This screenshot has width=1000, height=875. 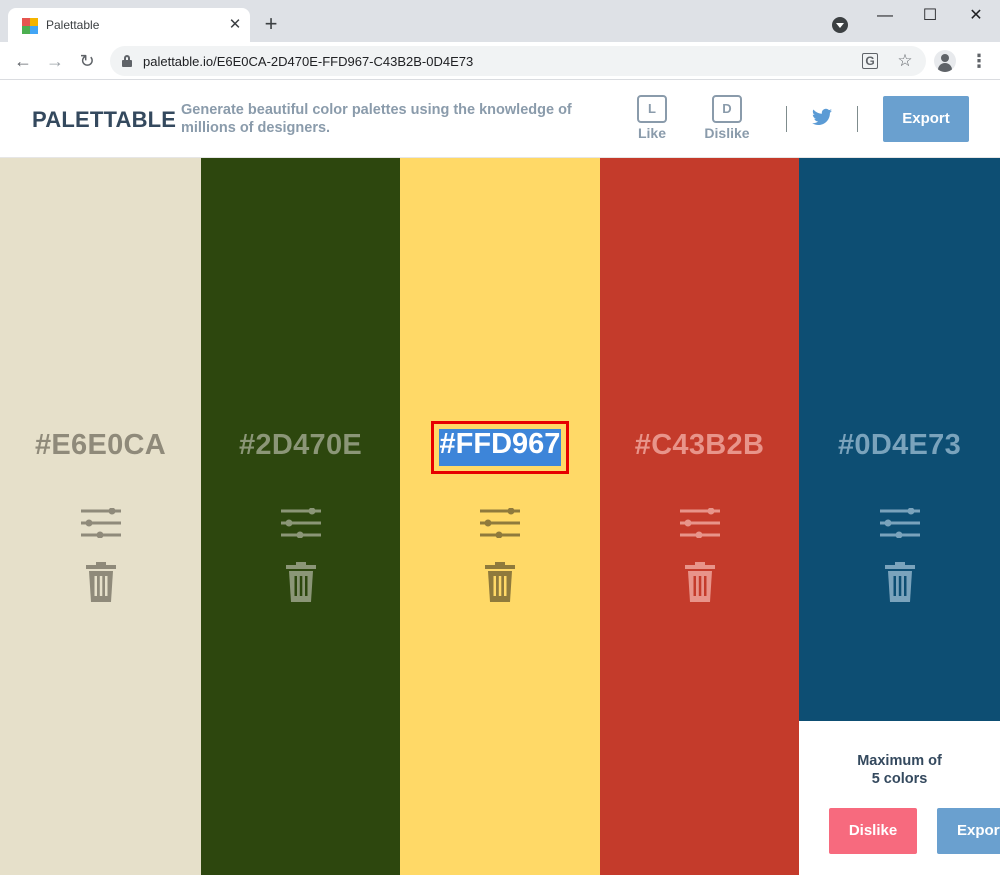 What do you see at coordinates (129, 25) in the screenshot?
I see `browser-tab: Palettable ✕` at bounding box center [129, 25].